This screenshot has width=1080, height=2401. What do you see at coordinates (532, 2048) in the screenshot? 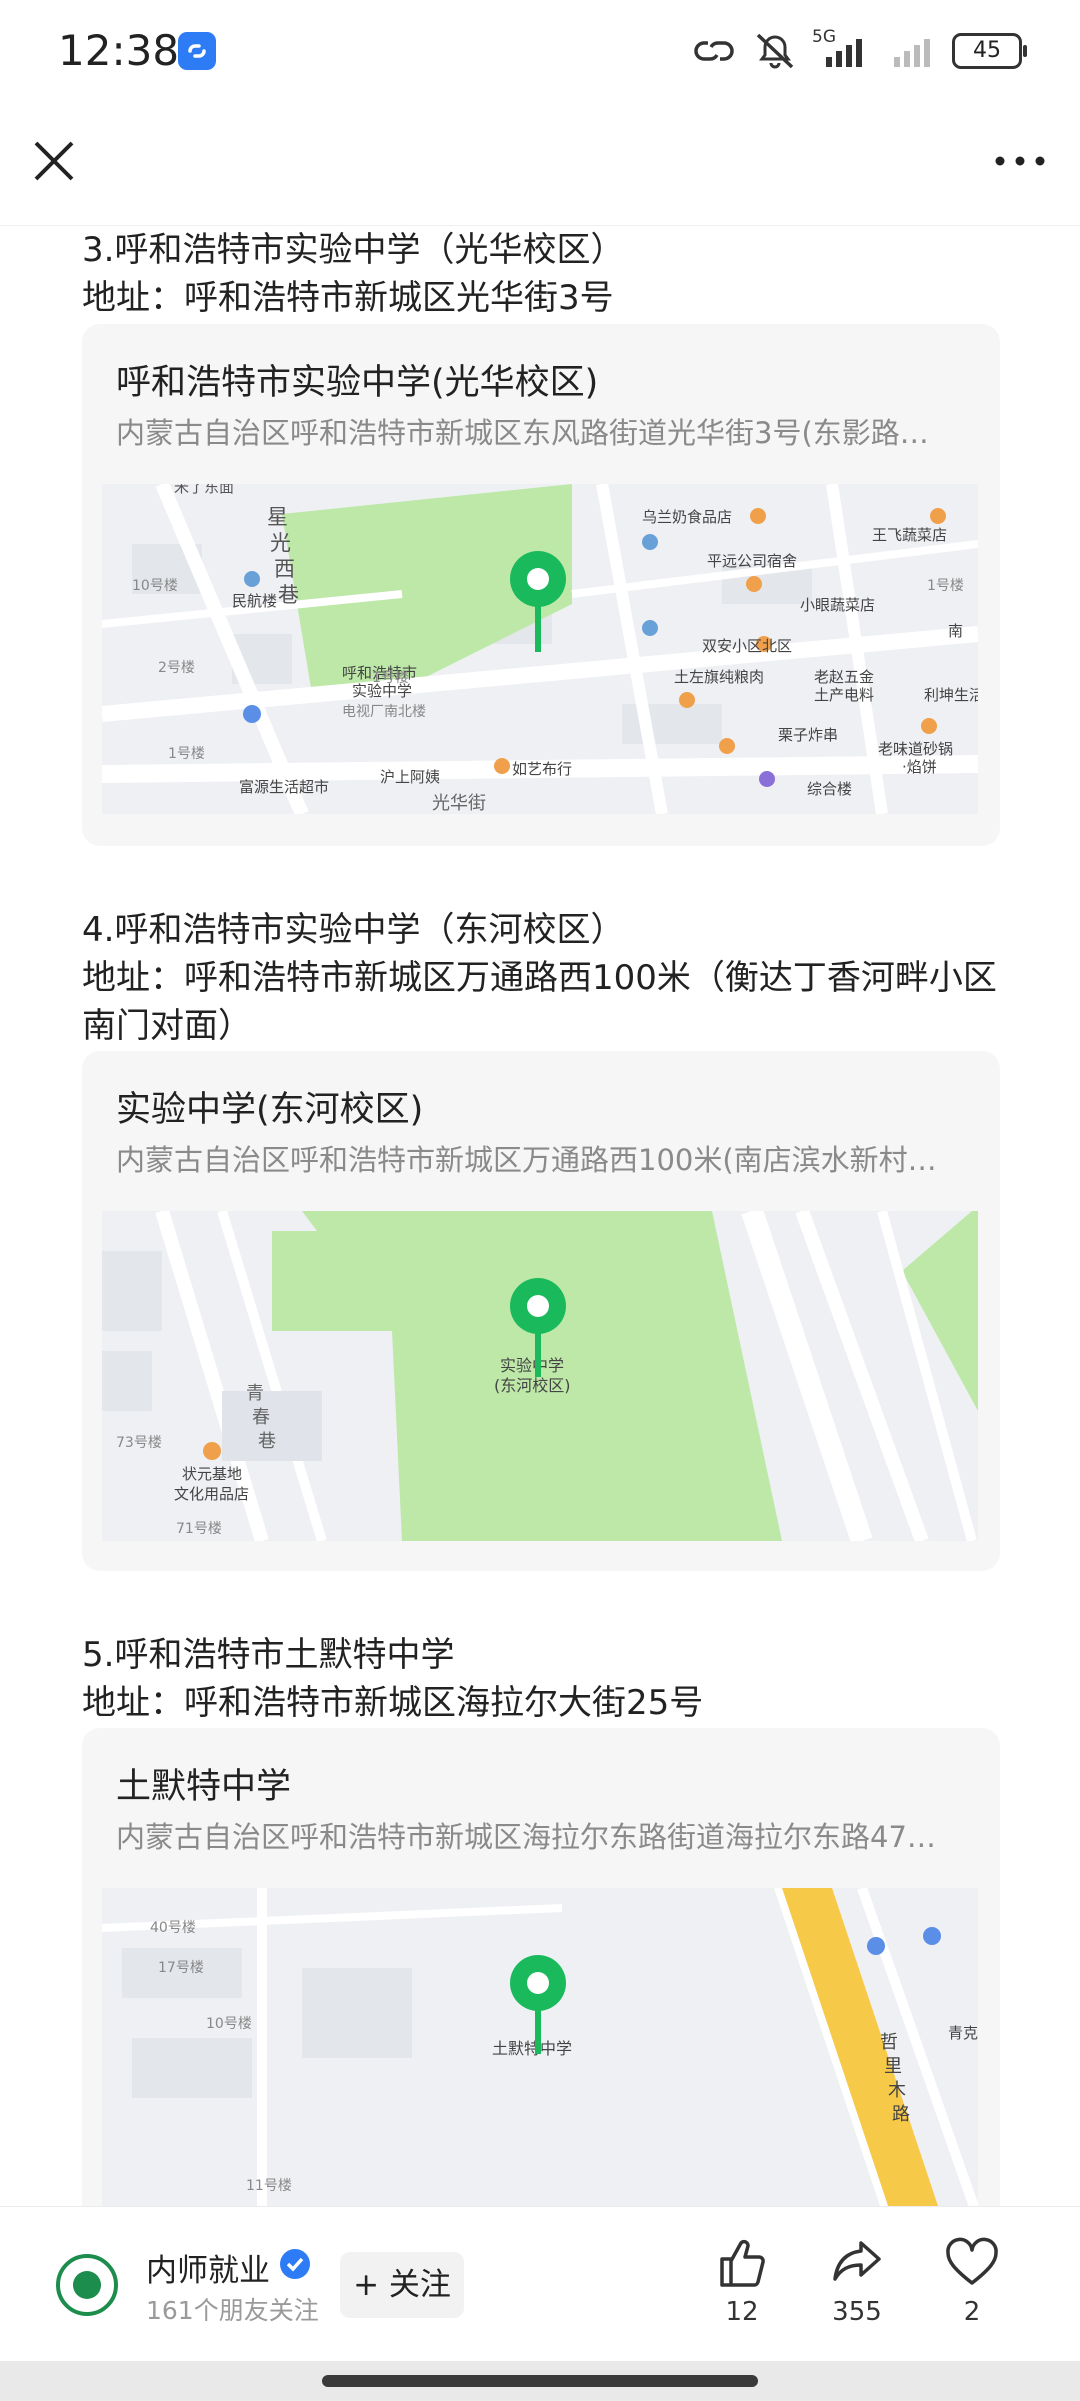
I see `svg-text: 土默特中学` at bounding box center [532, 2048].